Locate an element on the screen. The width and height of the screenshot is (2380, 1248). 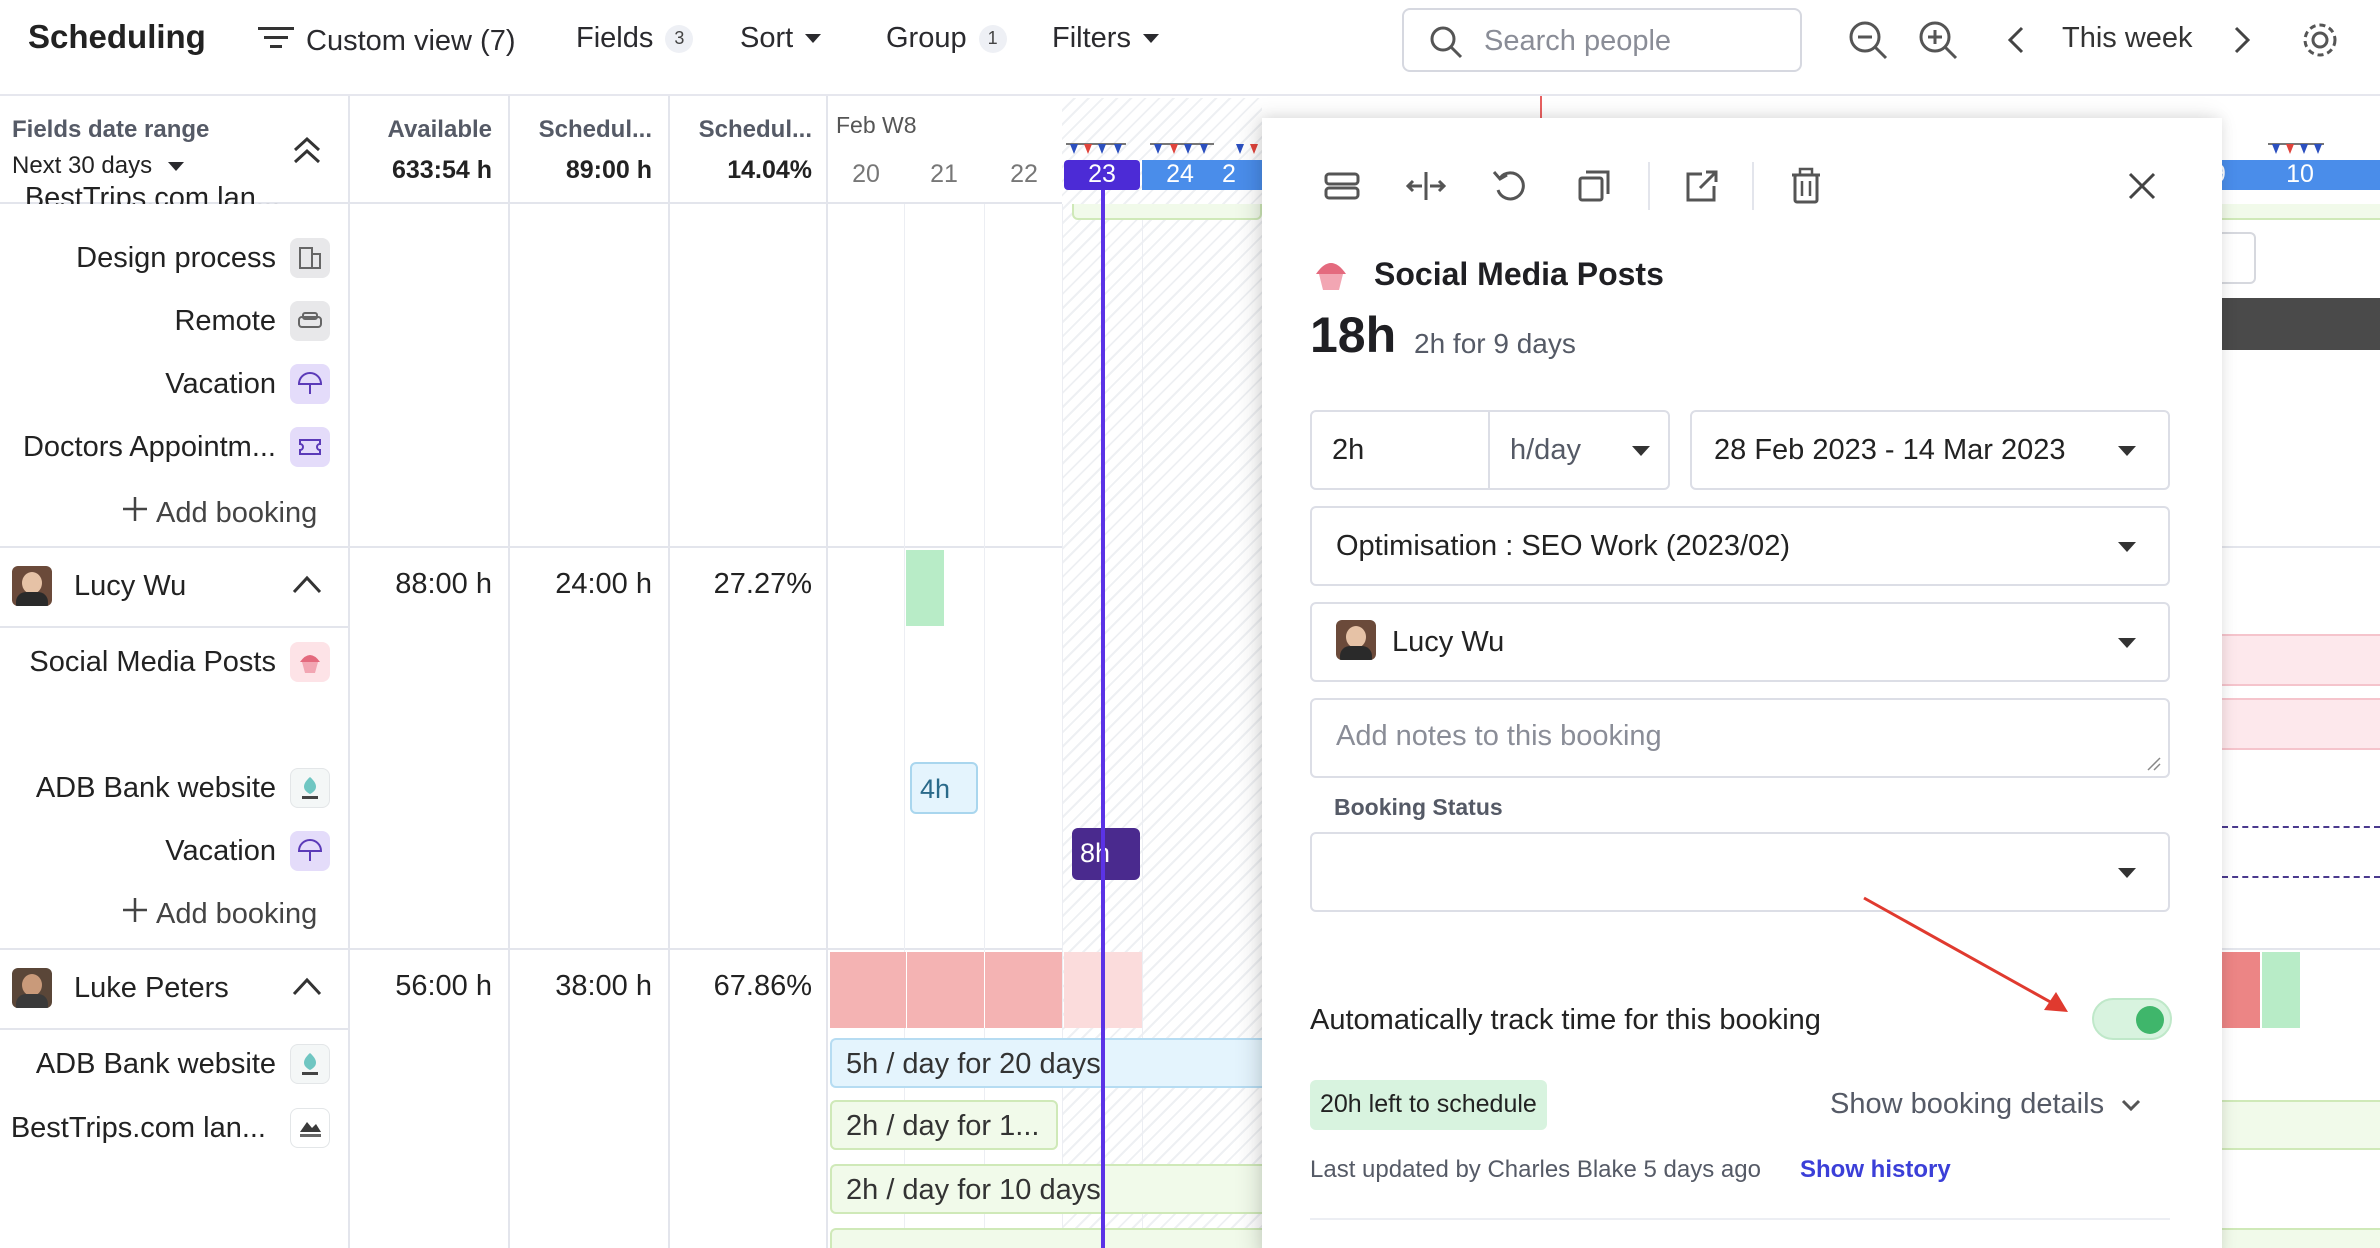
search-placeholder: Search people is located at coordinates (1578, 41).